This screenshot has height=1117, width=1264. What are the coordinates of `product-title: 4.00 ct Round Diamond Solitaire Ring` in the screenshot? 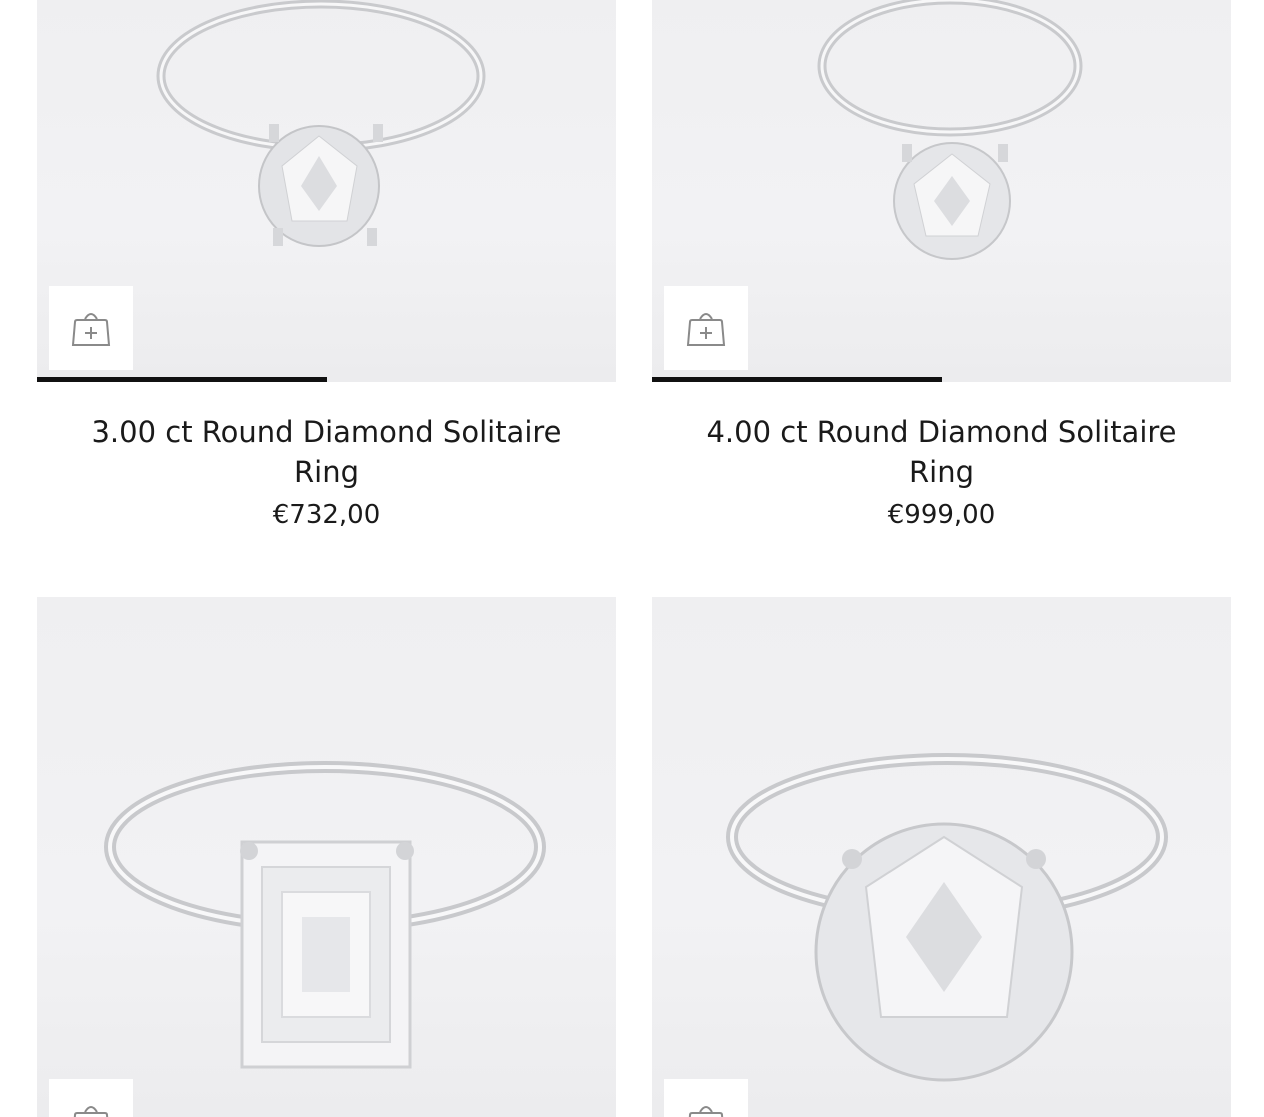 It's located at (941, 452).